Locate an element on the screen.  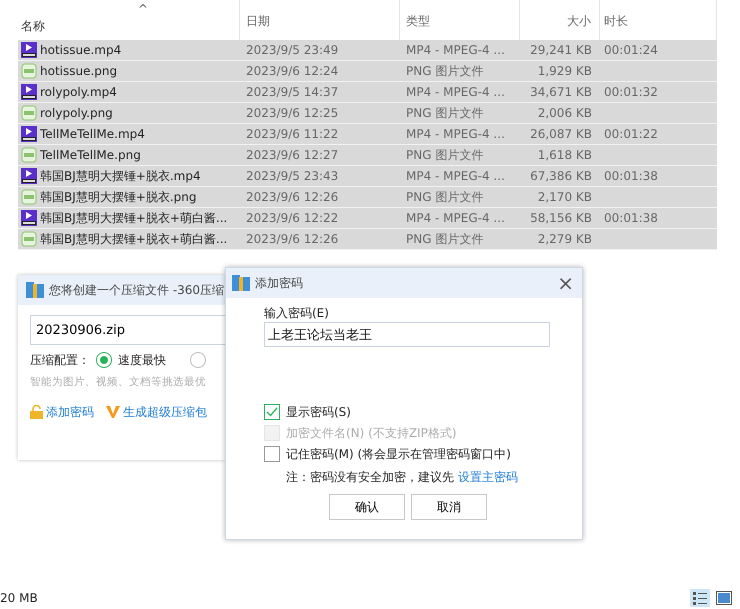
file-duration: 00:01:32 is located at coordinates (631, 92).